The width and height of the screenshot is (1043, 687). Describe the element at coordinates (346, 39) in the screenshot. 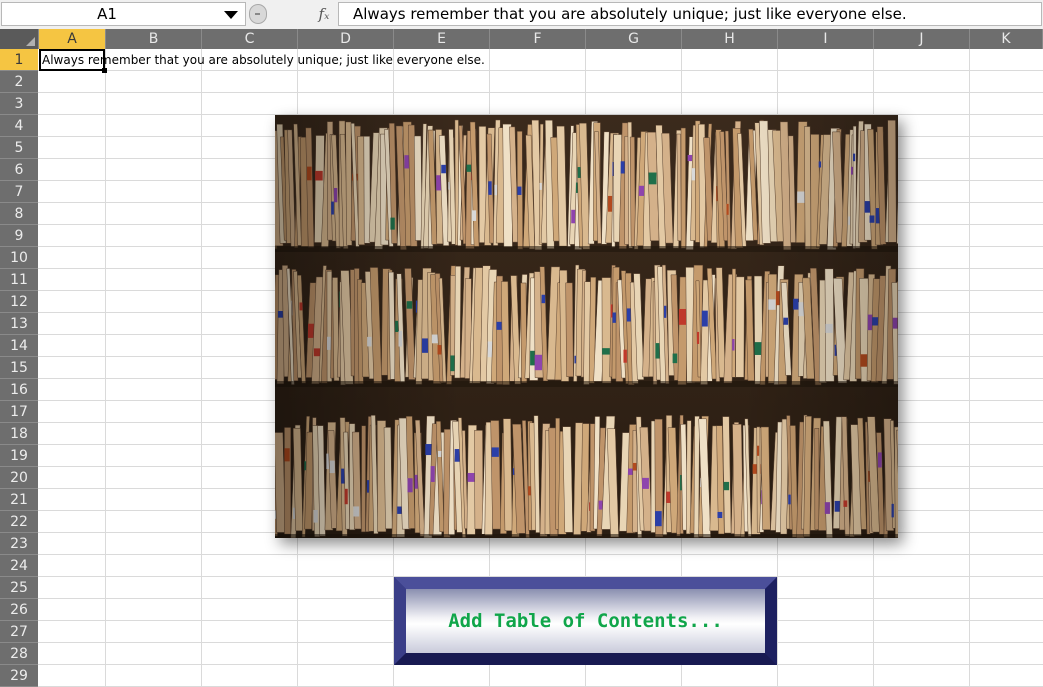

I see `column-header-d: D` at that location.